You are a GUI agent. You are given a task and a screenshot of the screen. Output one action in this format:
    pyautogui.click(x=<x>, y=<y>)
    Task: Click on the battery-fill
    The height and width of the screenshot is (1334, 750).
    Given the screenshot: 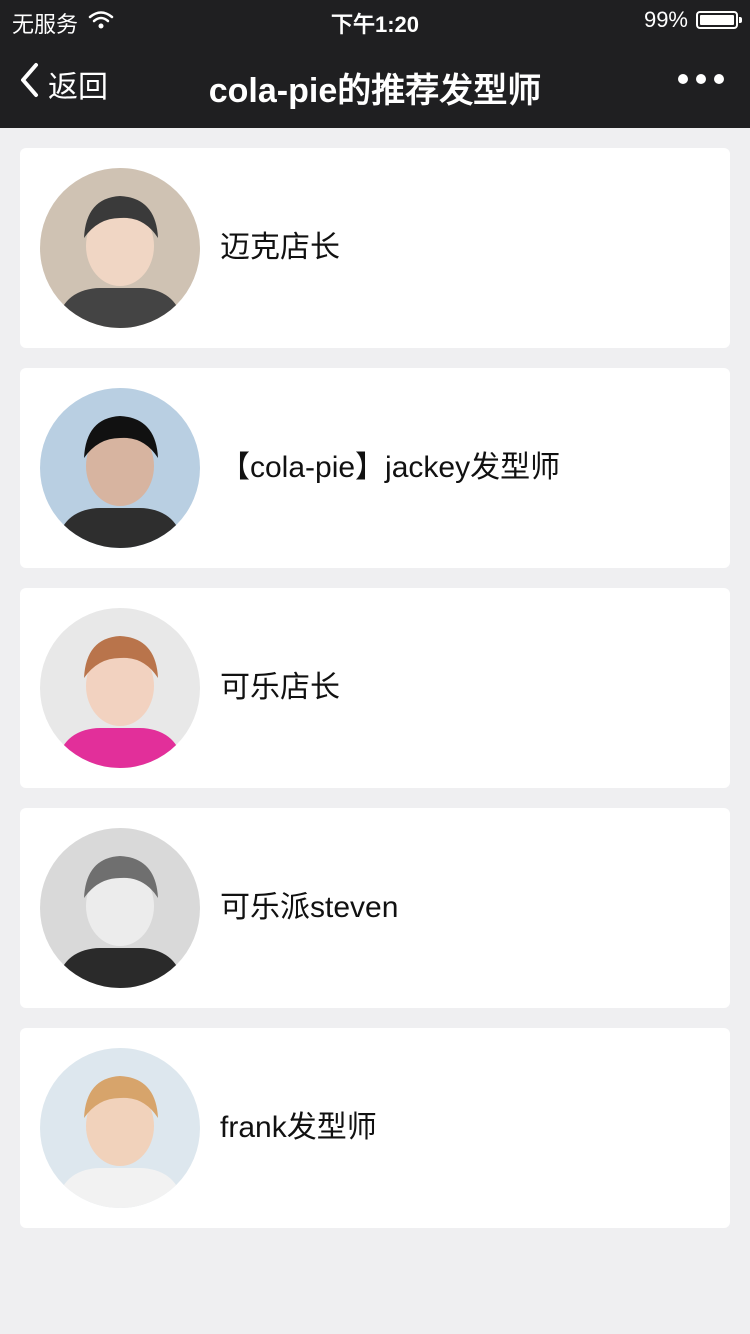 What is the action you would take?
    pyautogui.click(x=717, y=20)
    